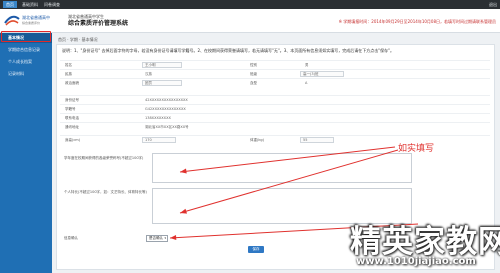  What do you see at coordinates (275, 82) in the screenshot?
I see `form-row: 政治面貌 团员 血型 A` at bounding box center [275, 82].